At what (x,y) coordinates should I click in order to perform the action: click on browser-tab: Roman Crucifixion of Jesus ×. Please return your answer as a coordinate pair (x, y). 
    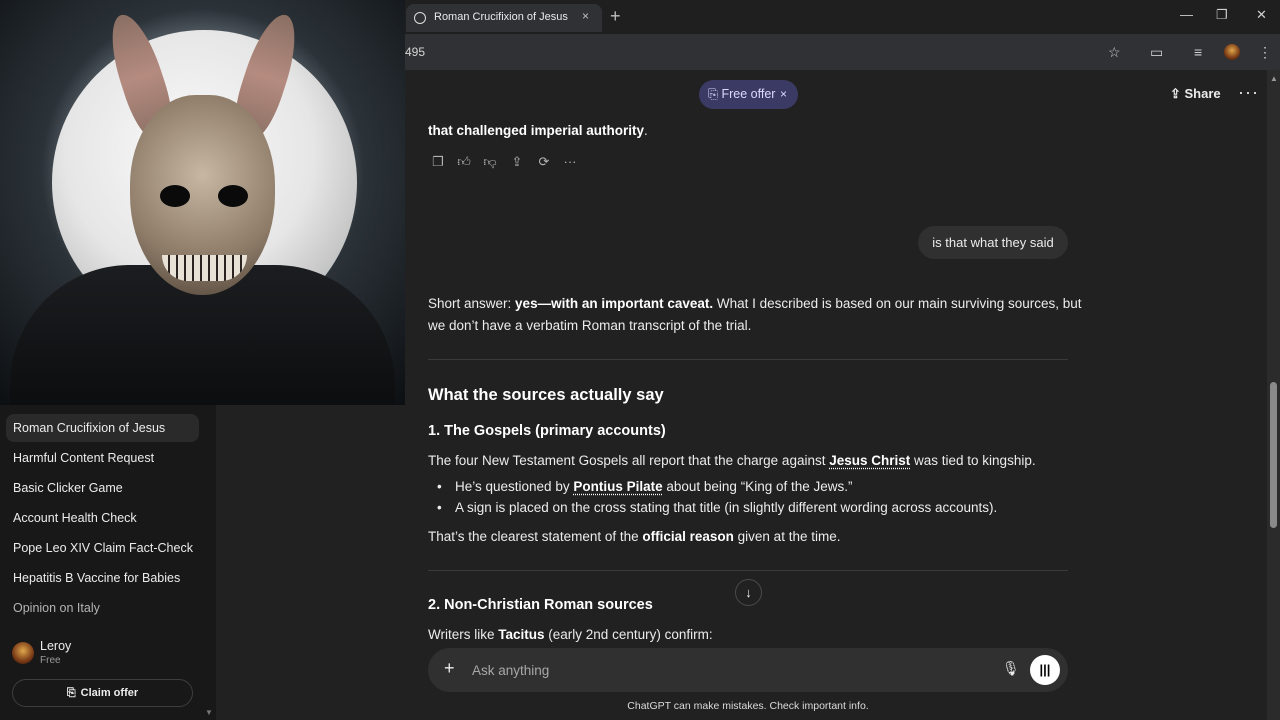
    Looking at the image, I should click on (504, 18).